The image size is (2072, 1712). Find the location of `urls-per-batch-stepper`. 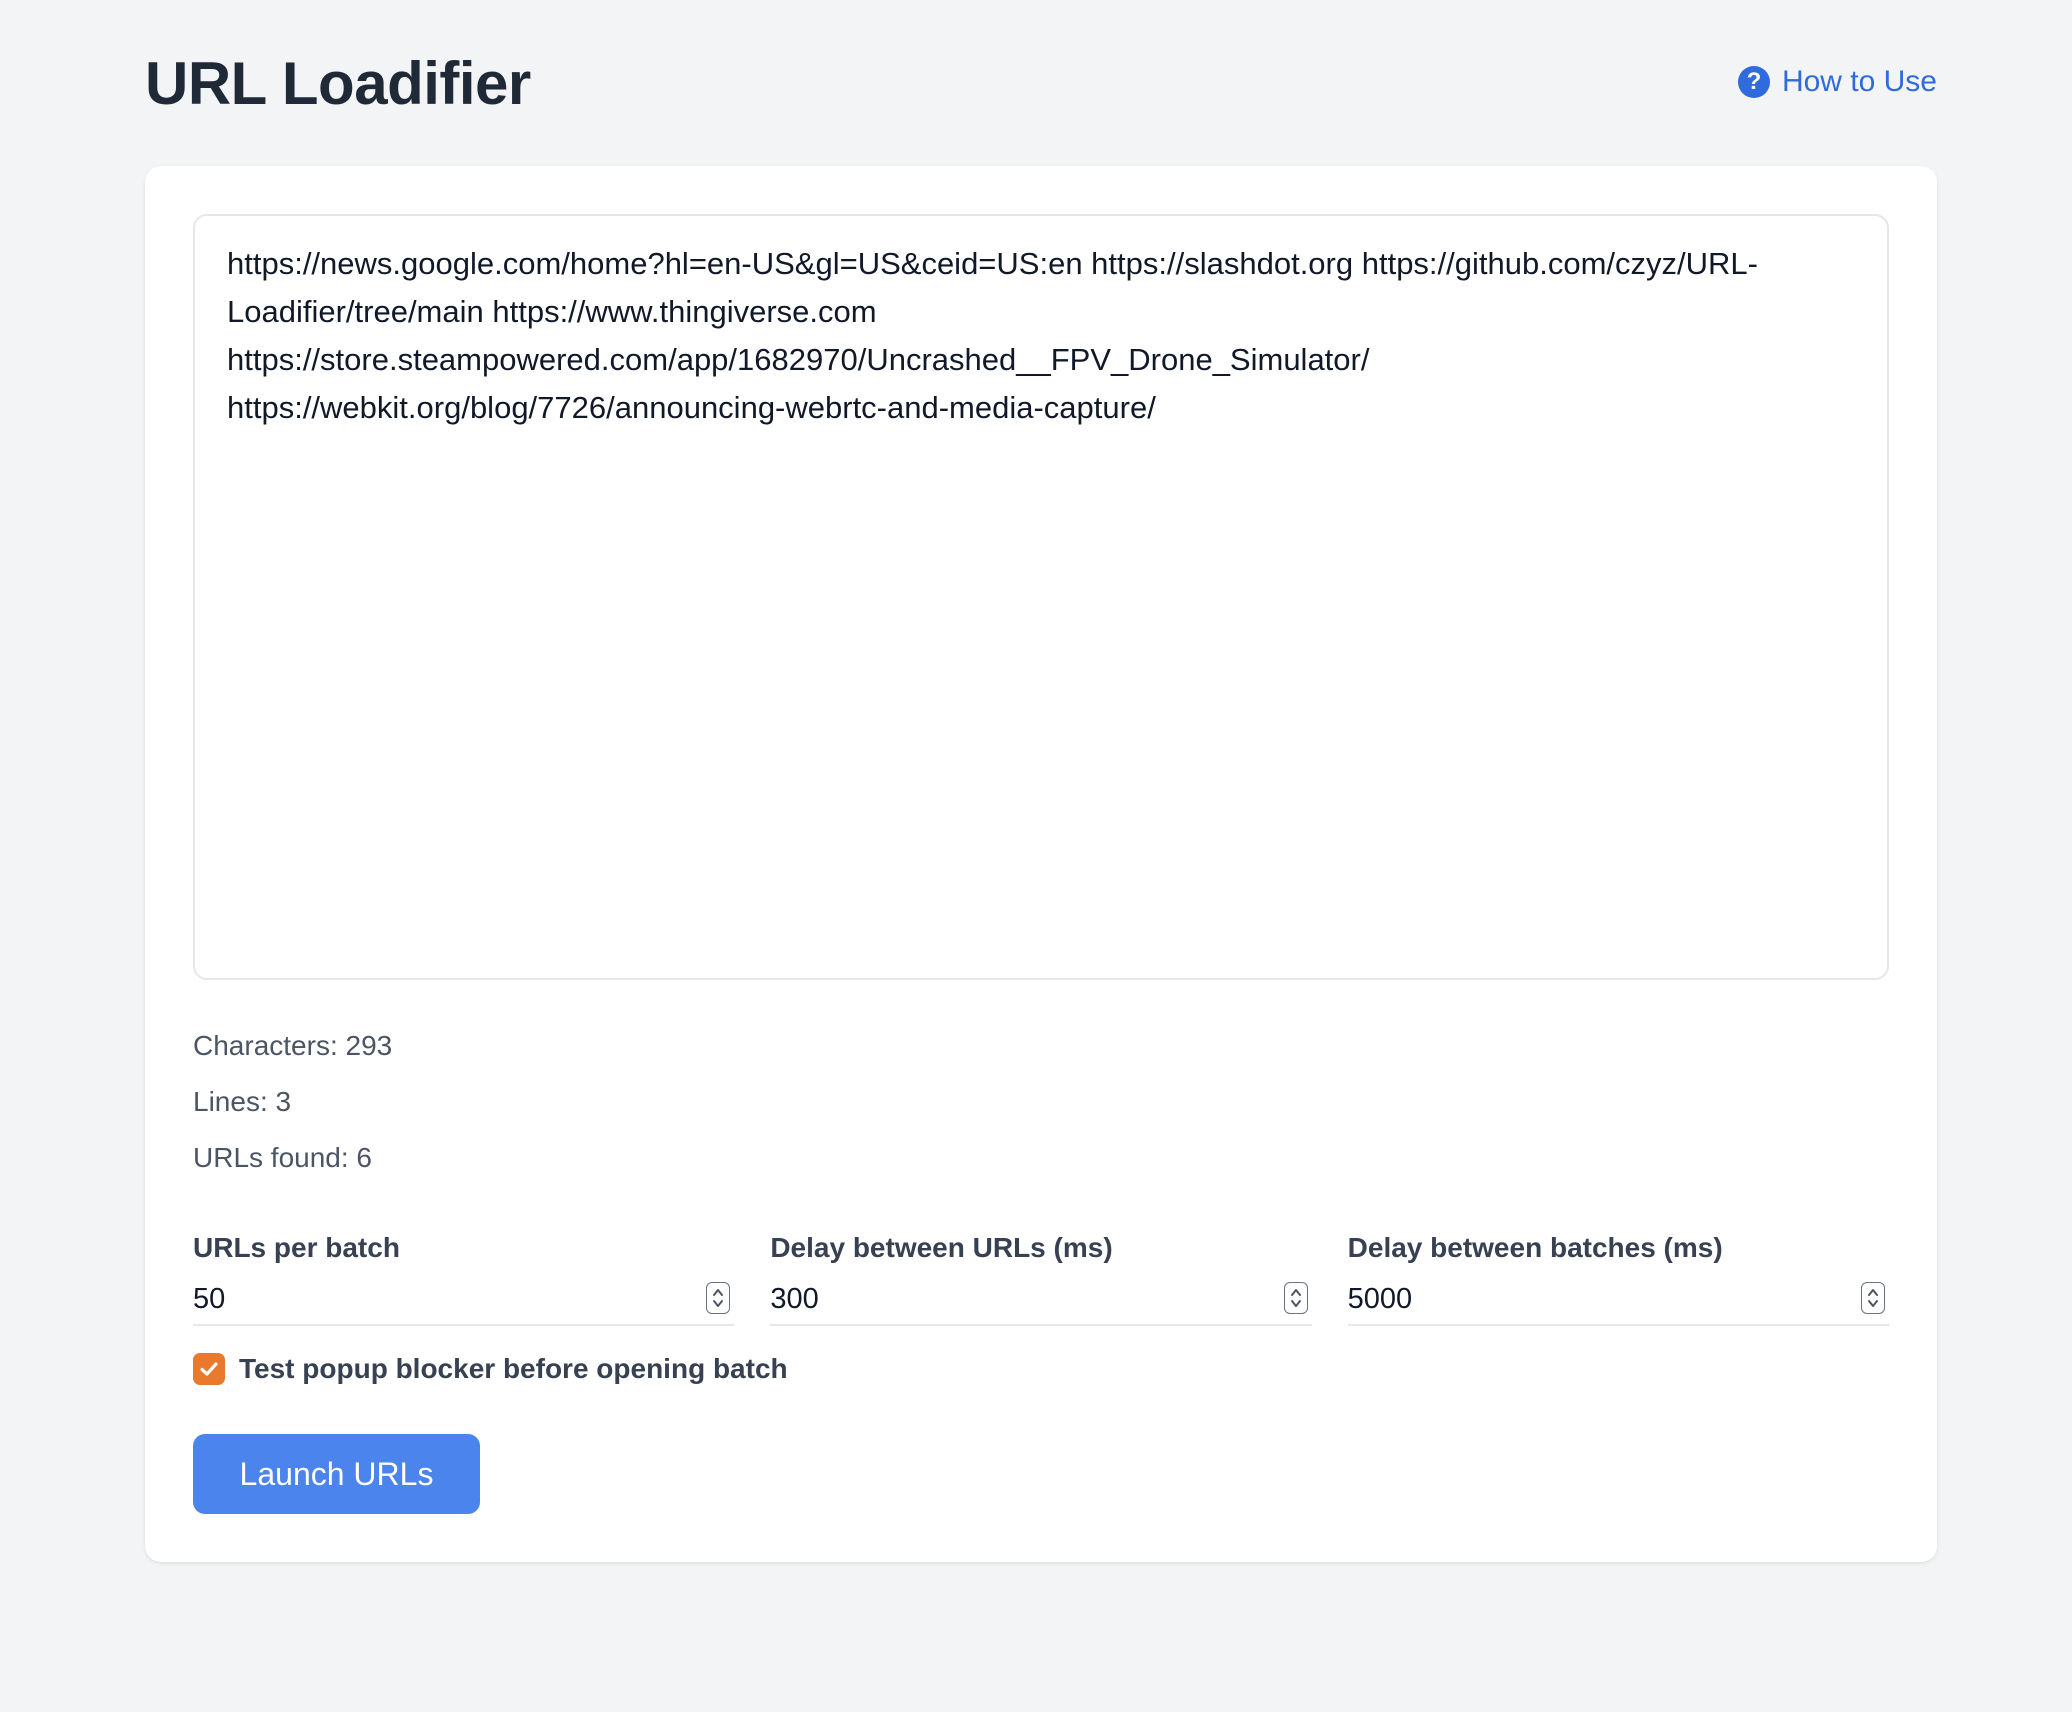

urls-per-batch-stepper is located at coordinates (718, 1298).